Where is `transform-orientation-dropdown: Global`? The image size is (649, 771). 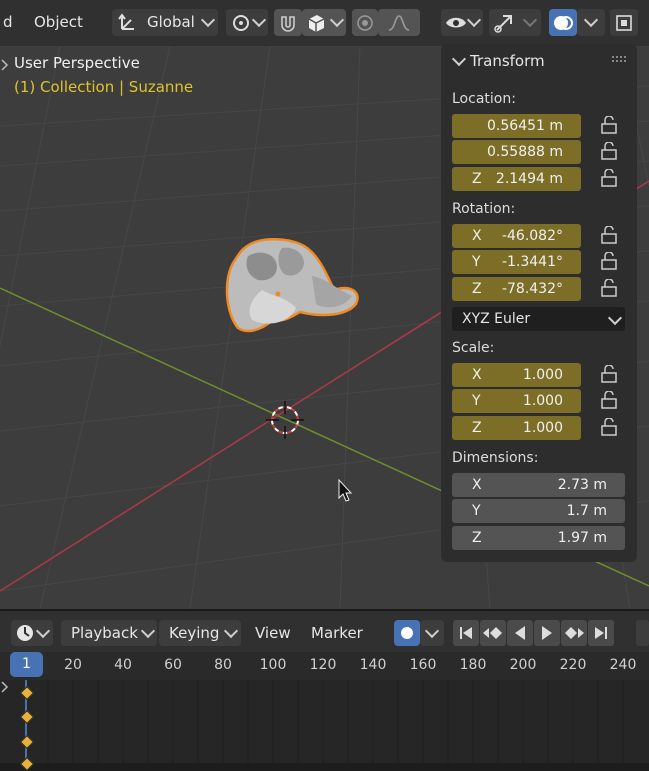 transform-orientation-dropdown: Global is located at coordinates (165, 22).